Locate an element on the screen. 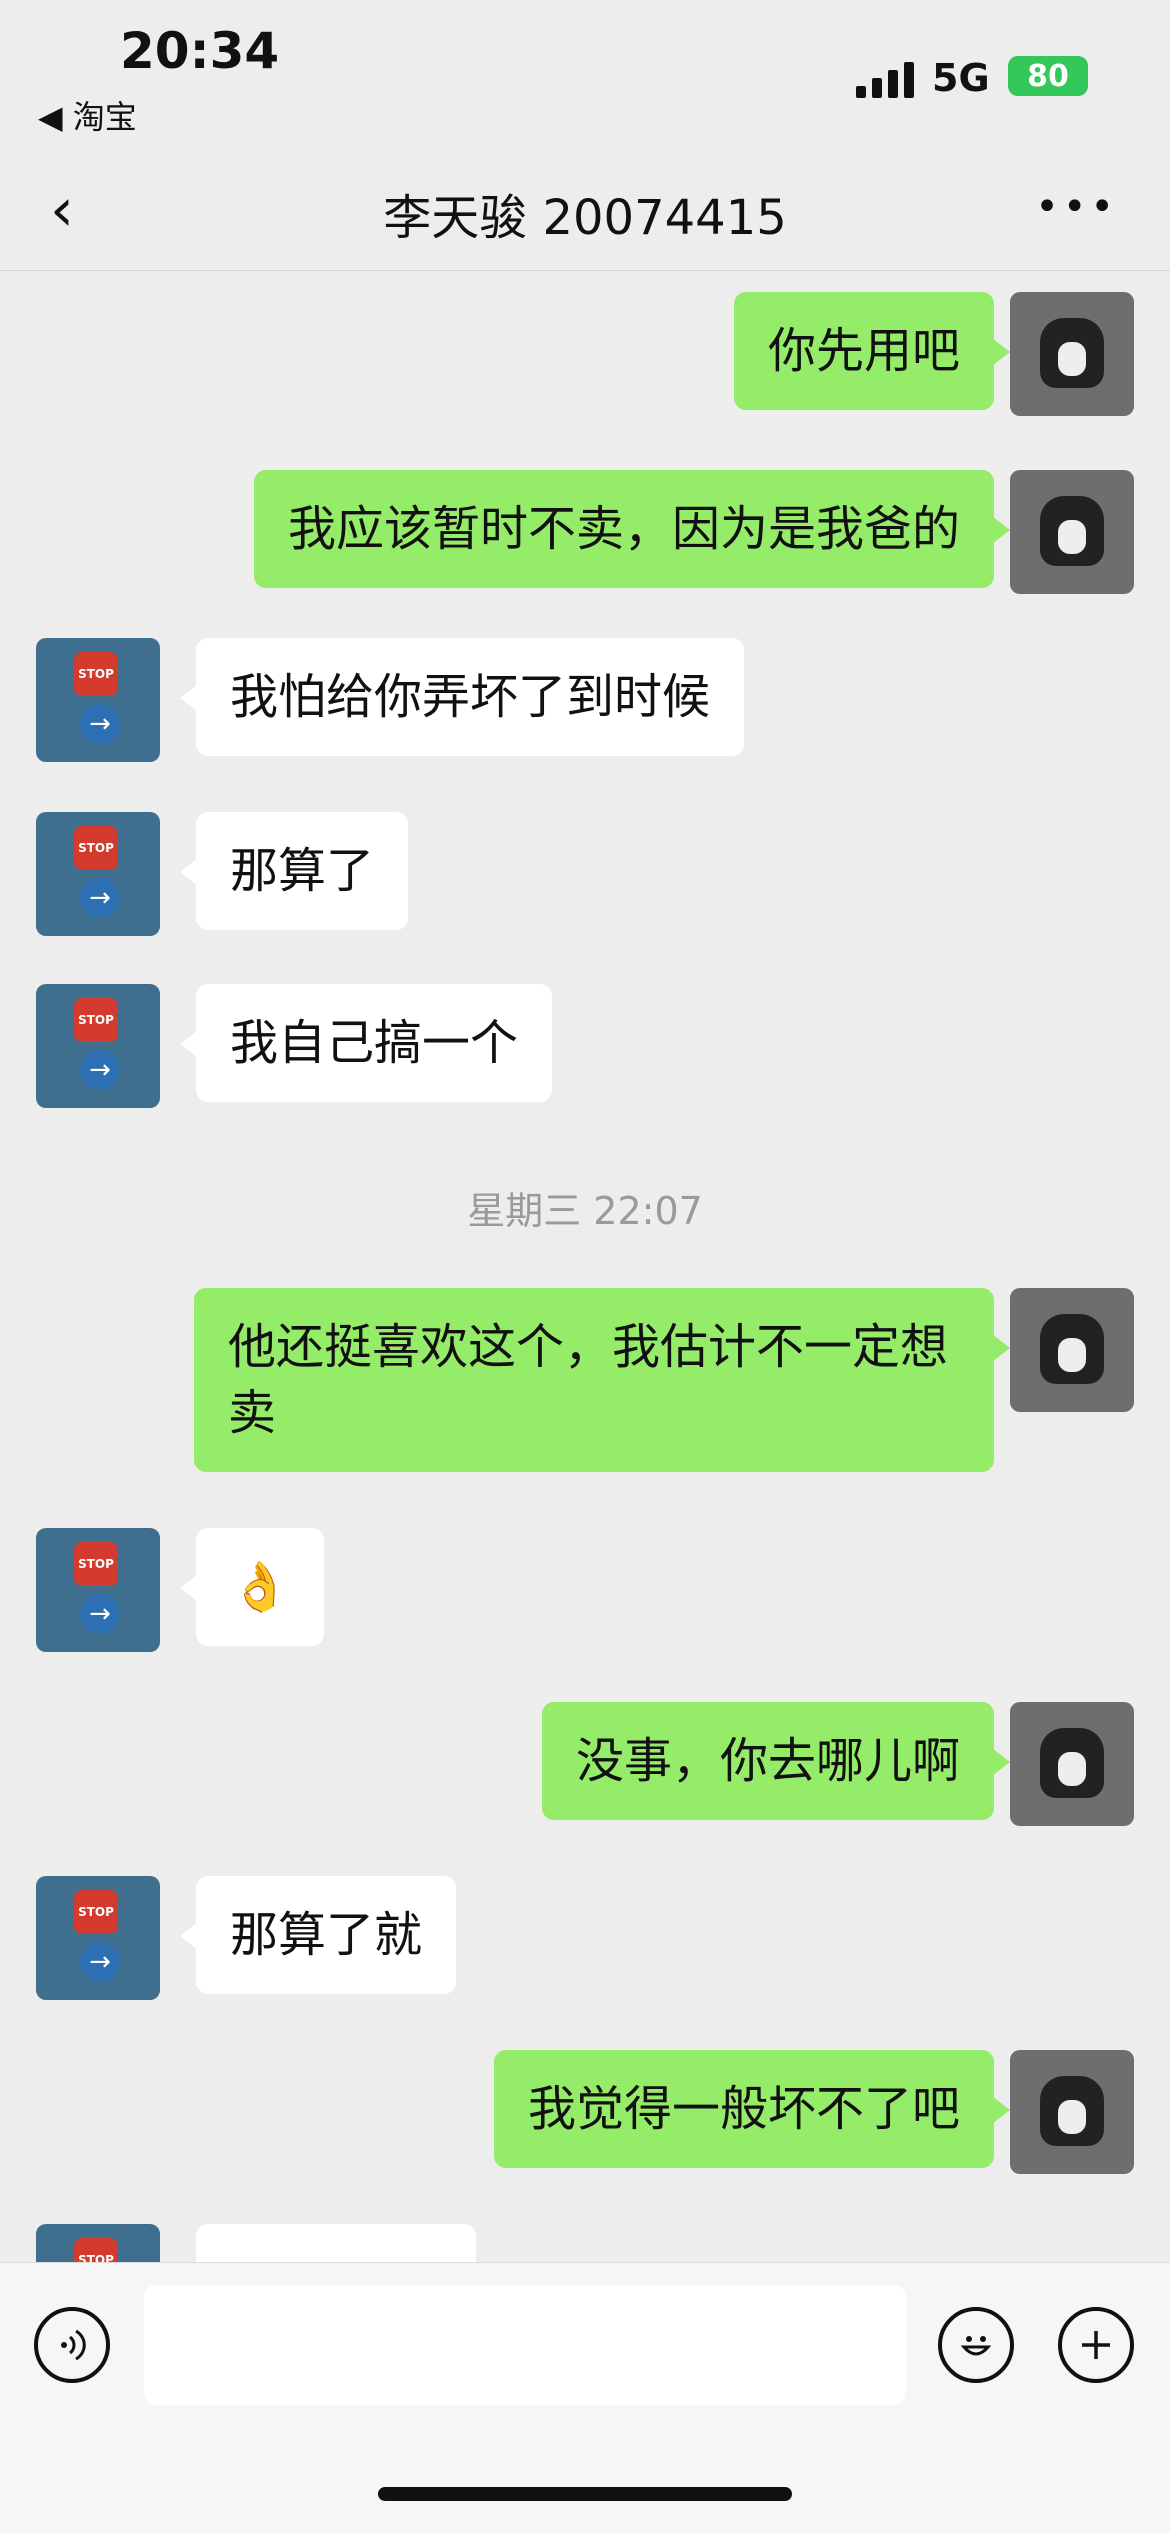 The image size is (1170, 2533). emoji-button is located at coordinates (976, 2345).